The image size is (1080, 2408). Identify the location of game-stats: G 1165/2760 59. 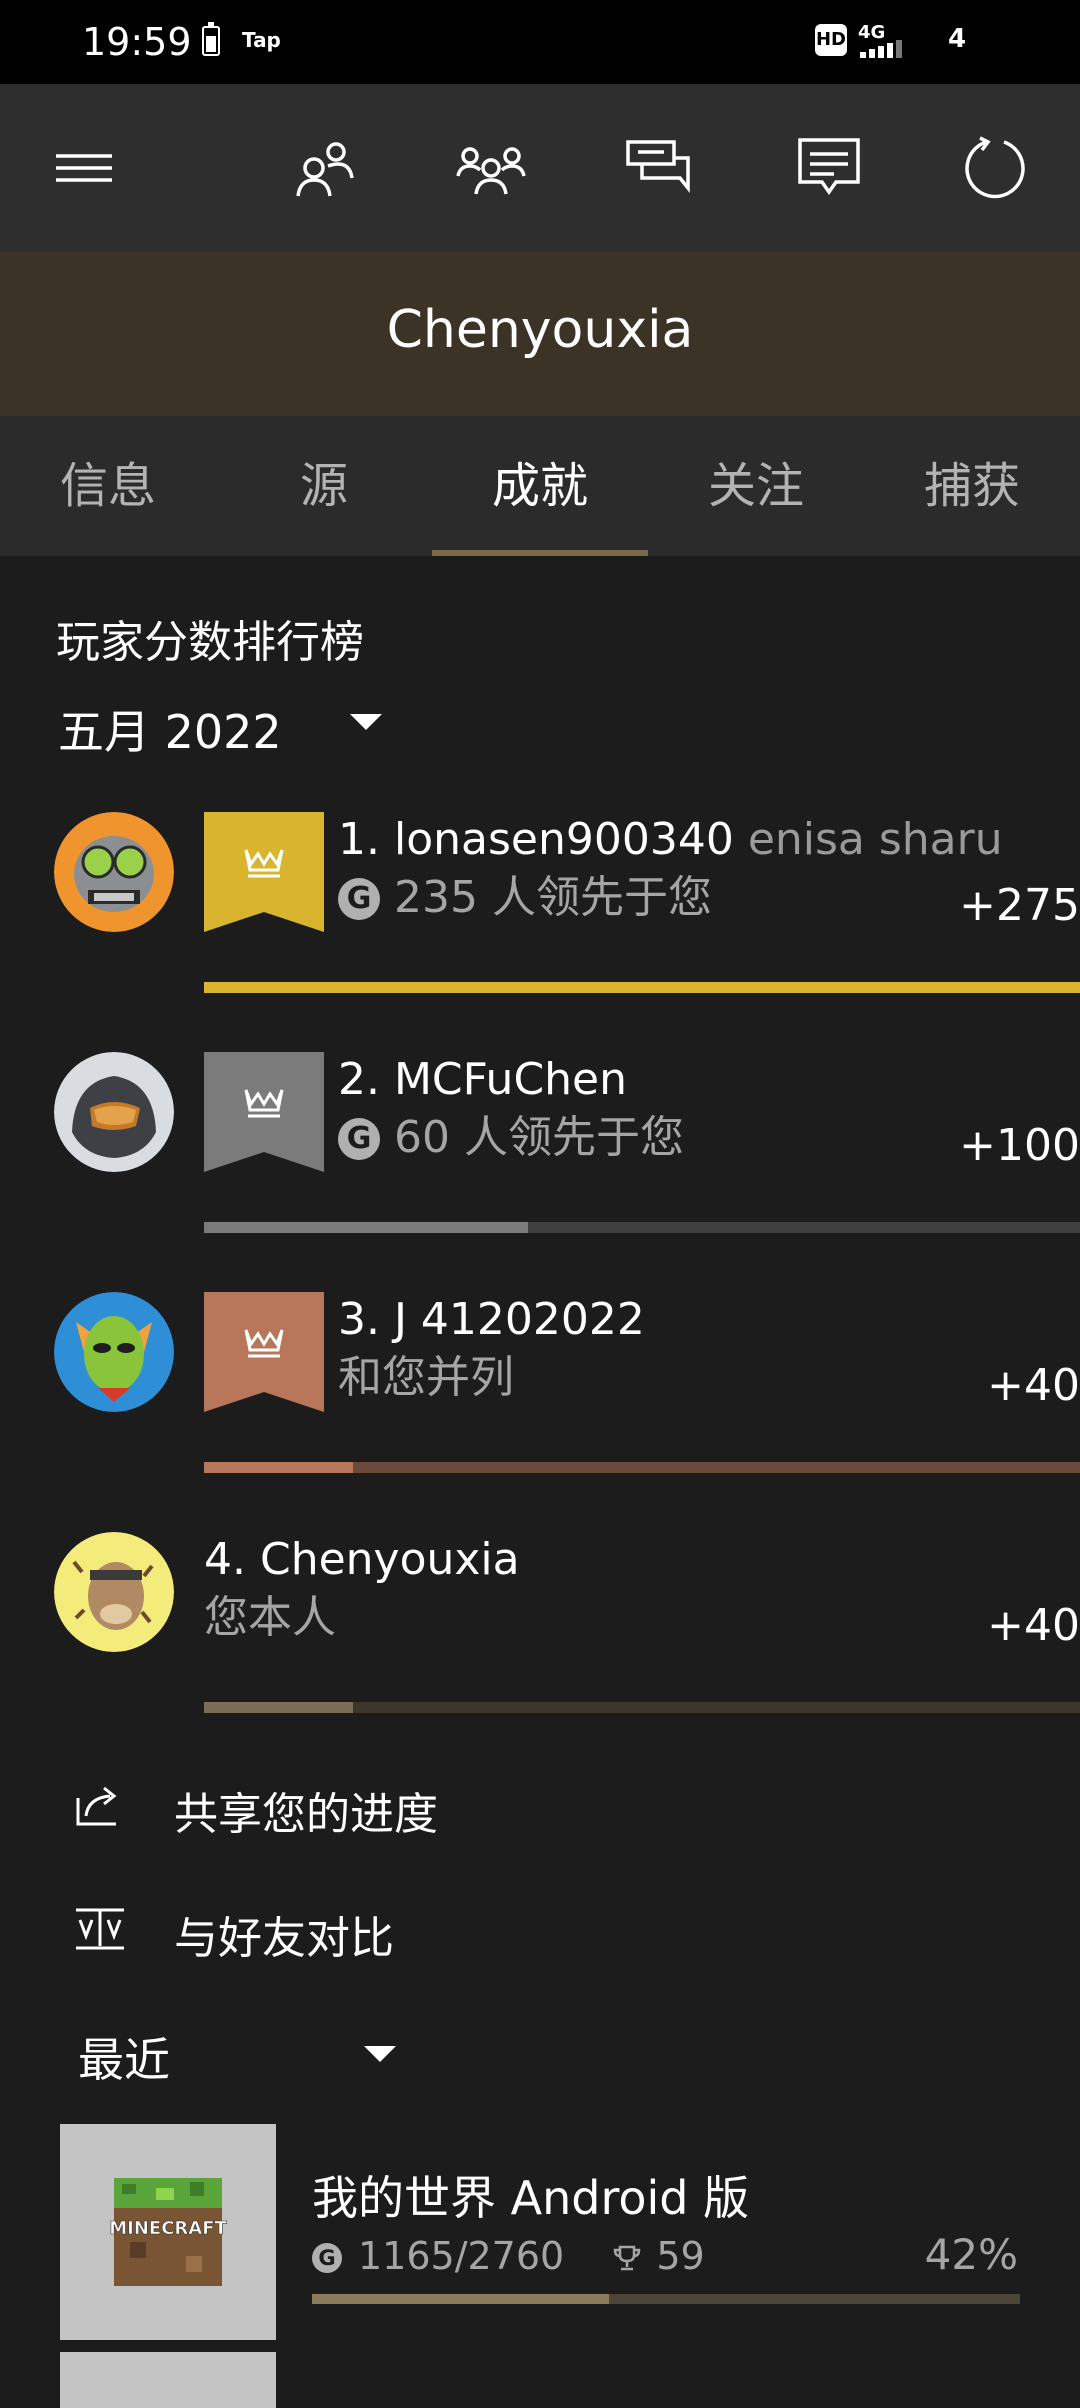
(508, 2258).